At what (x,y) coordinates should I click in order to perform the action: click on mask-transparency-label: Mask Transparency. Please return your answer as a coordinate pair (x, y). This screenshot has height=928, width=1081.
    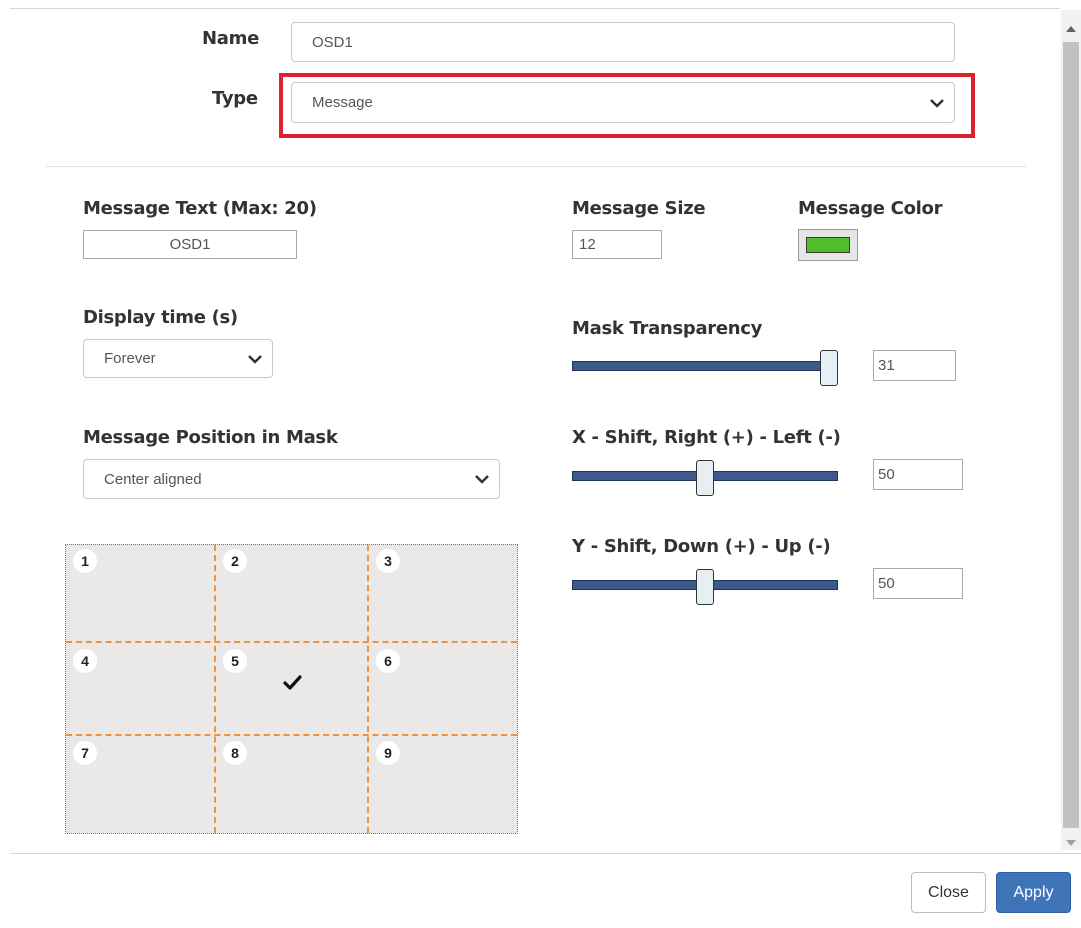
    Looking at the image, I should click on (667, 328).